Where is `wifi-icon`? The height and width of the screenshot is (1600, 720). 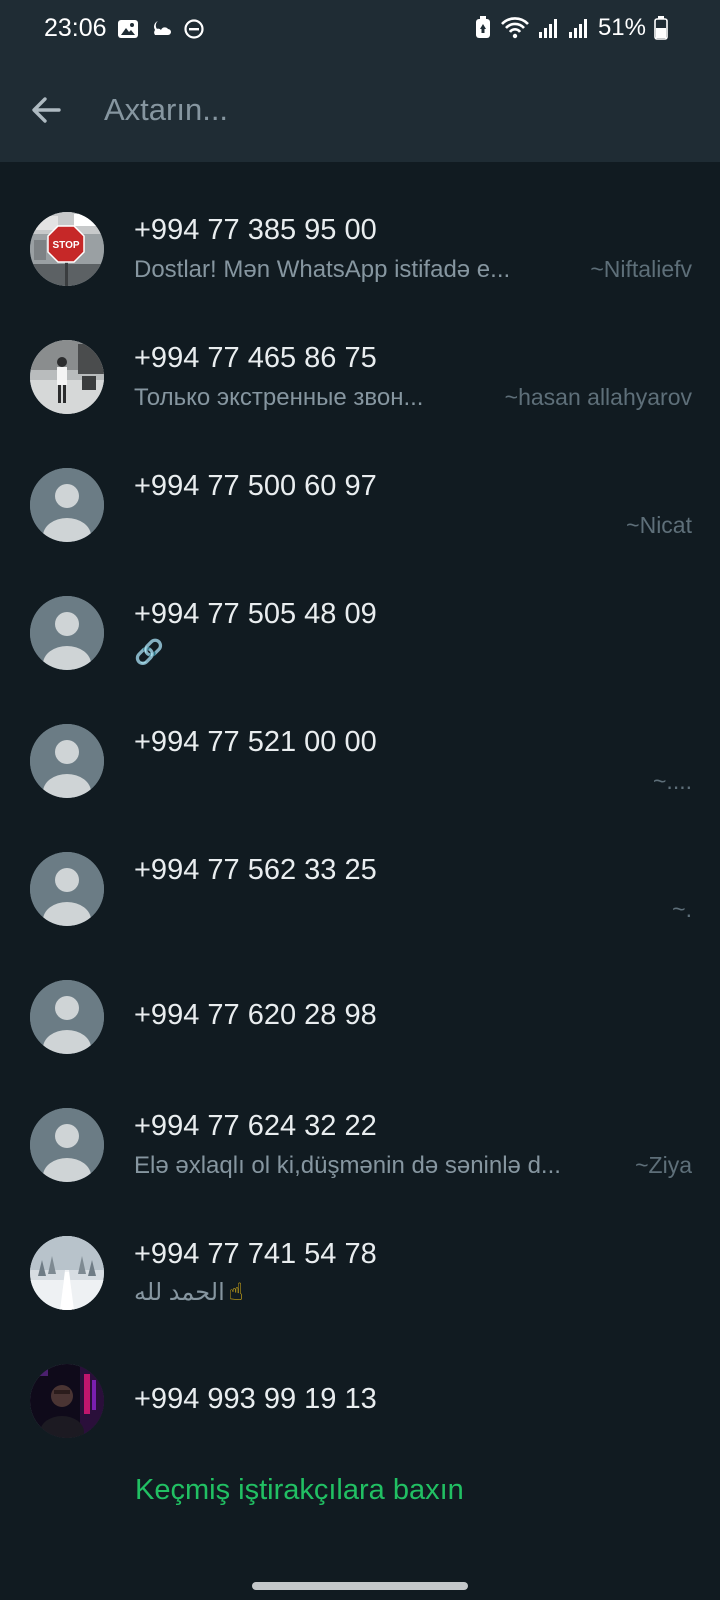
wifi-icon is located at coordinates (515, 28).